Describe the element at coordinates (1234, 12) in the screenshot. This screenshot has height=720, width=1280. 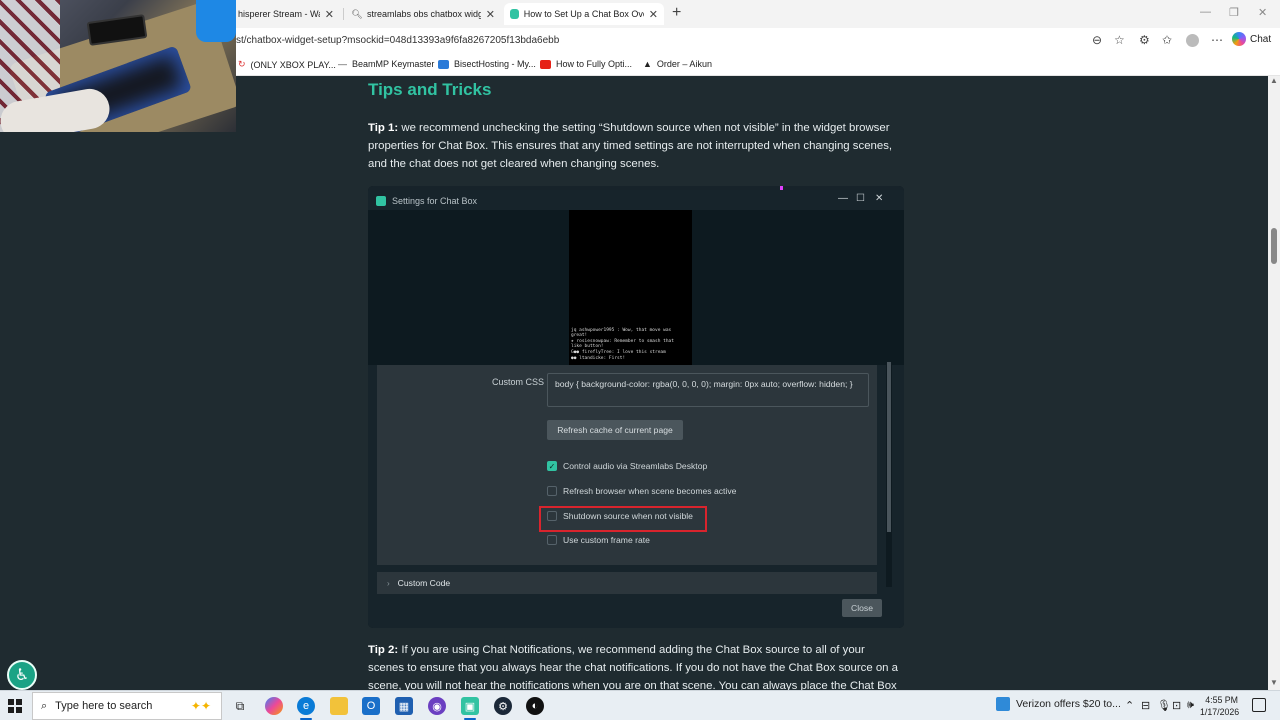
I see `restore-icon: ❐` at that location.